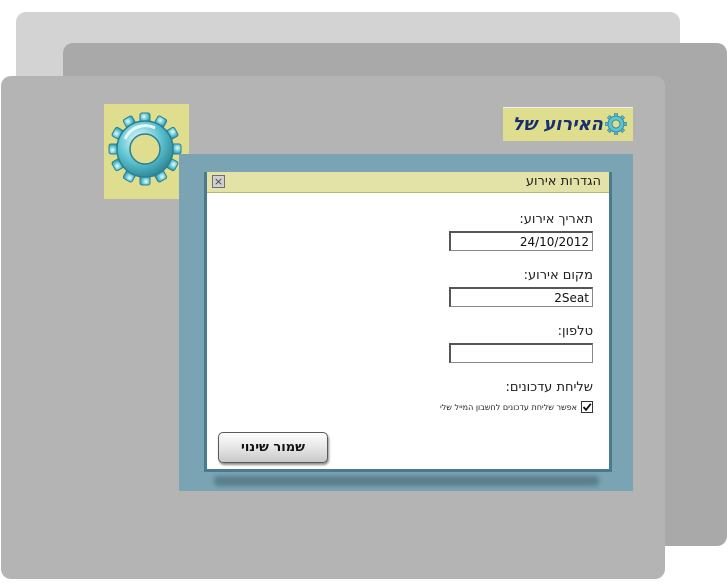 The image size is (728, 584). I want to click on event-header: האירוע של, so click(568, 124).